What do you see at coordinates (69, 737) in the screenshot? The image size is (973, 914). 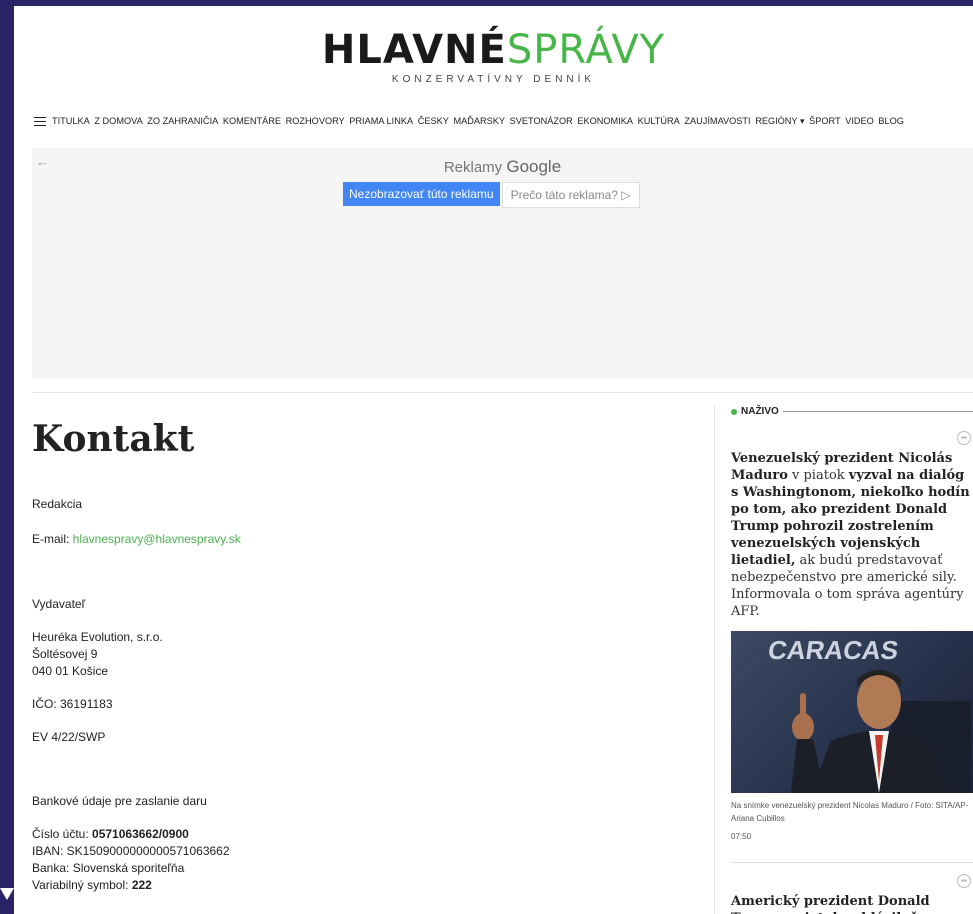 I see `ev-number: EV 4/22/SWP` at bounding box center [69, 737].